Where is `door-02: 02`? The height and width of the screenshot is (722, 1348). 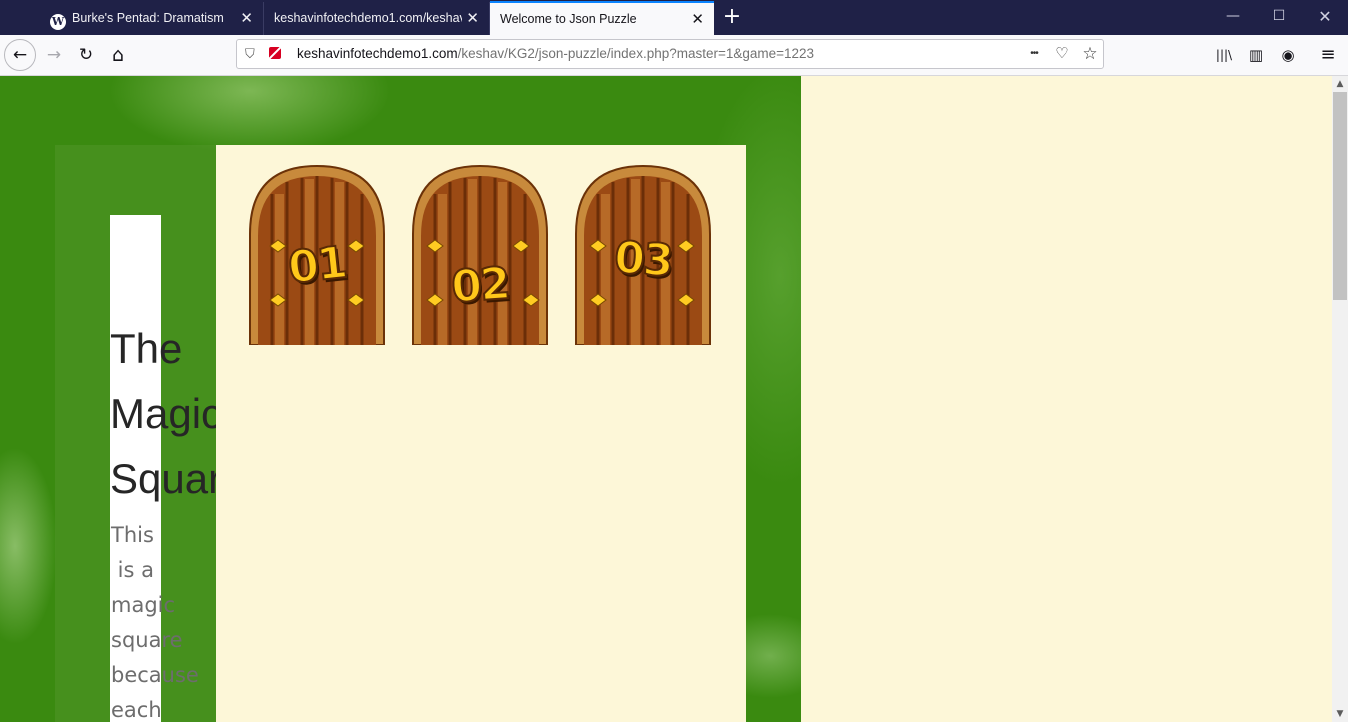
door-02: 02 is located at coordinates (480, 254).